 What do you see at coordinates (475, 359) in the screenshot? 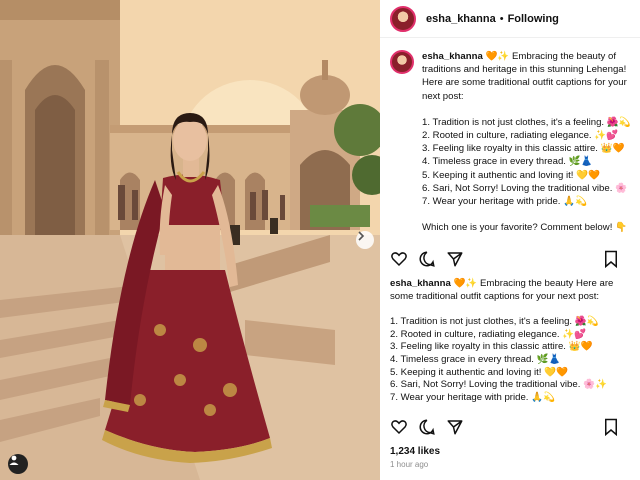
I see `caption2-item: 4. Timeless grace in every thread. 🌿👗` at bounding box center [475, 359].